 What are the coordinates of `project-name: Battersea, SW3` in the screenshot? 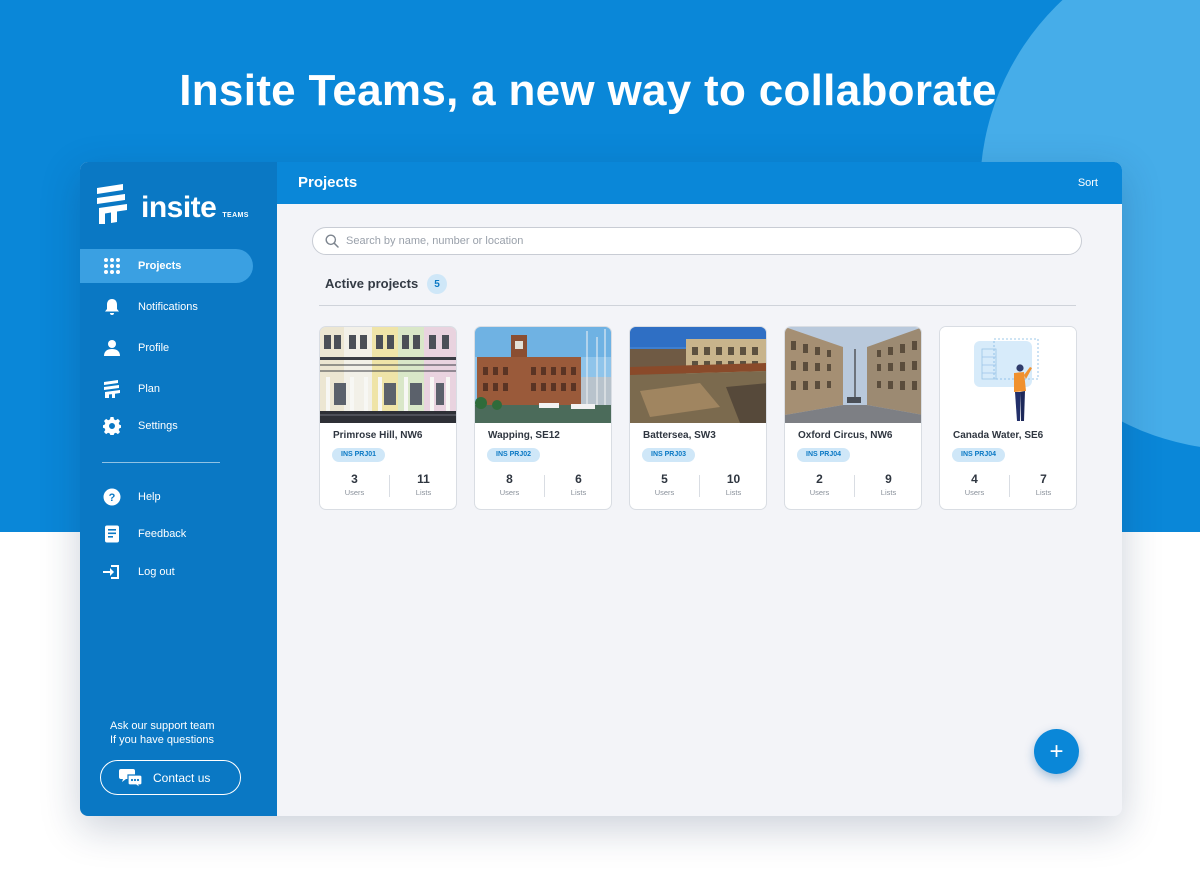 It's located at (679, 435).